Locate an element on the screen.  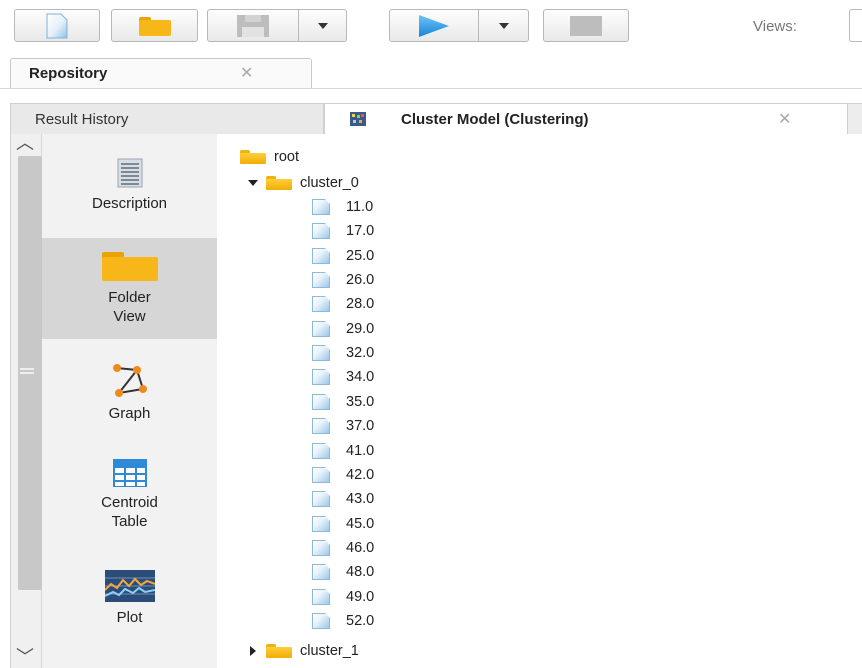
view-folder-view: Folder View is located at coordinates (129, 288).